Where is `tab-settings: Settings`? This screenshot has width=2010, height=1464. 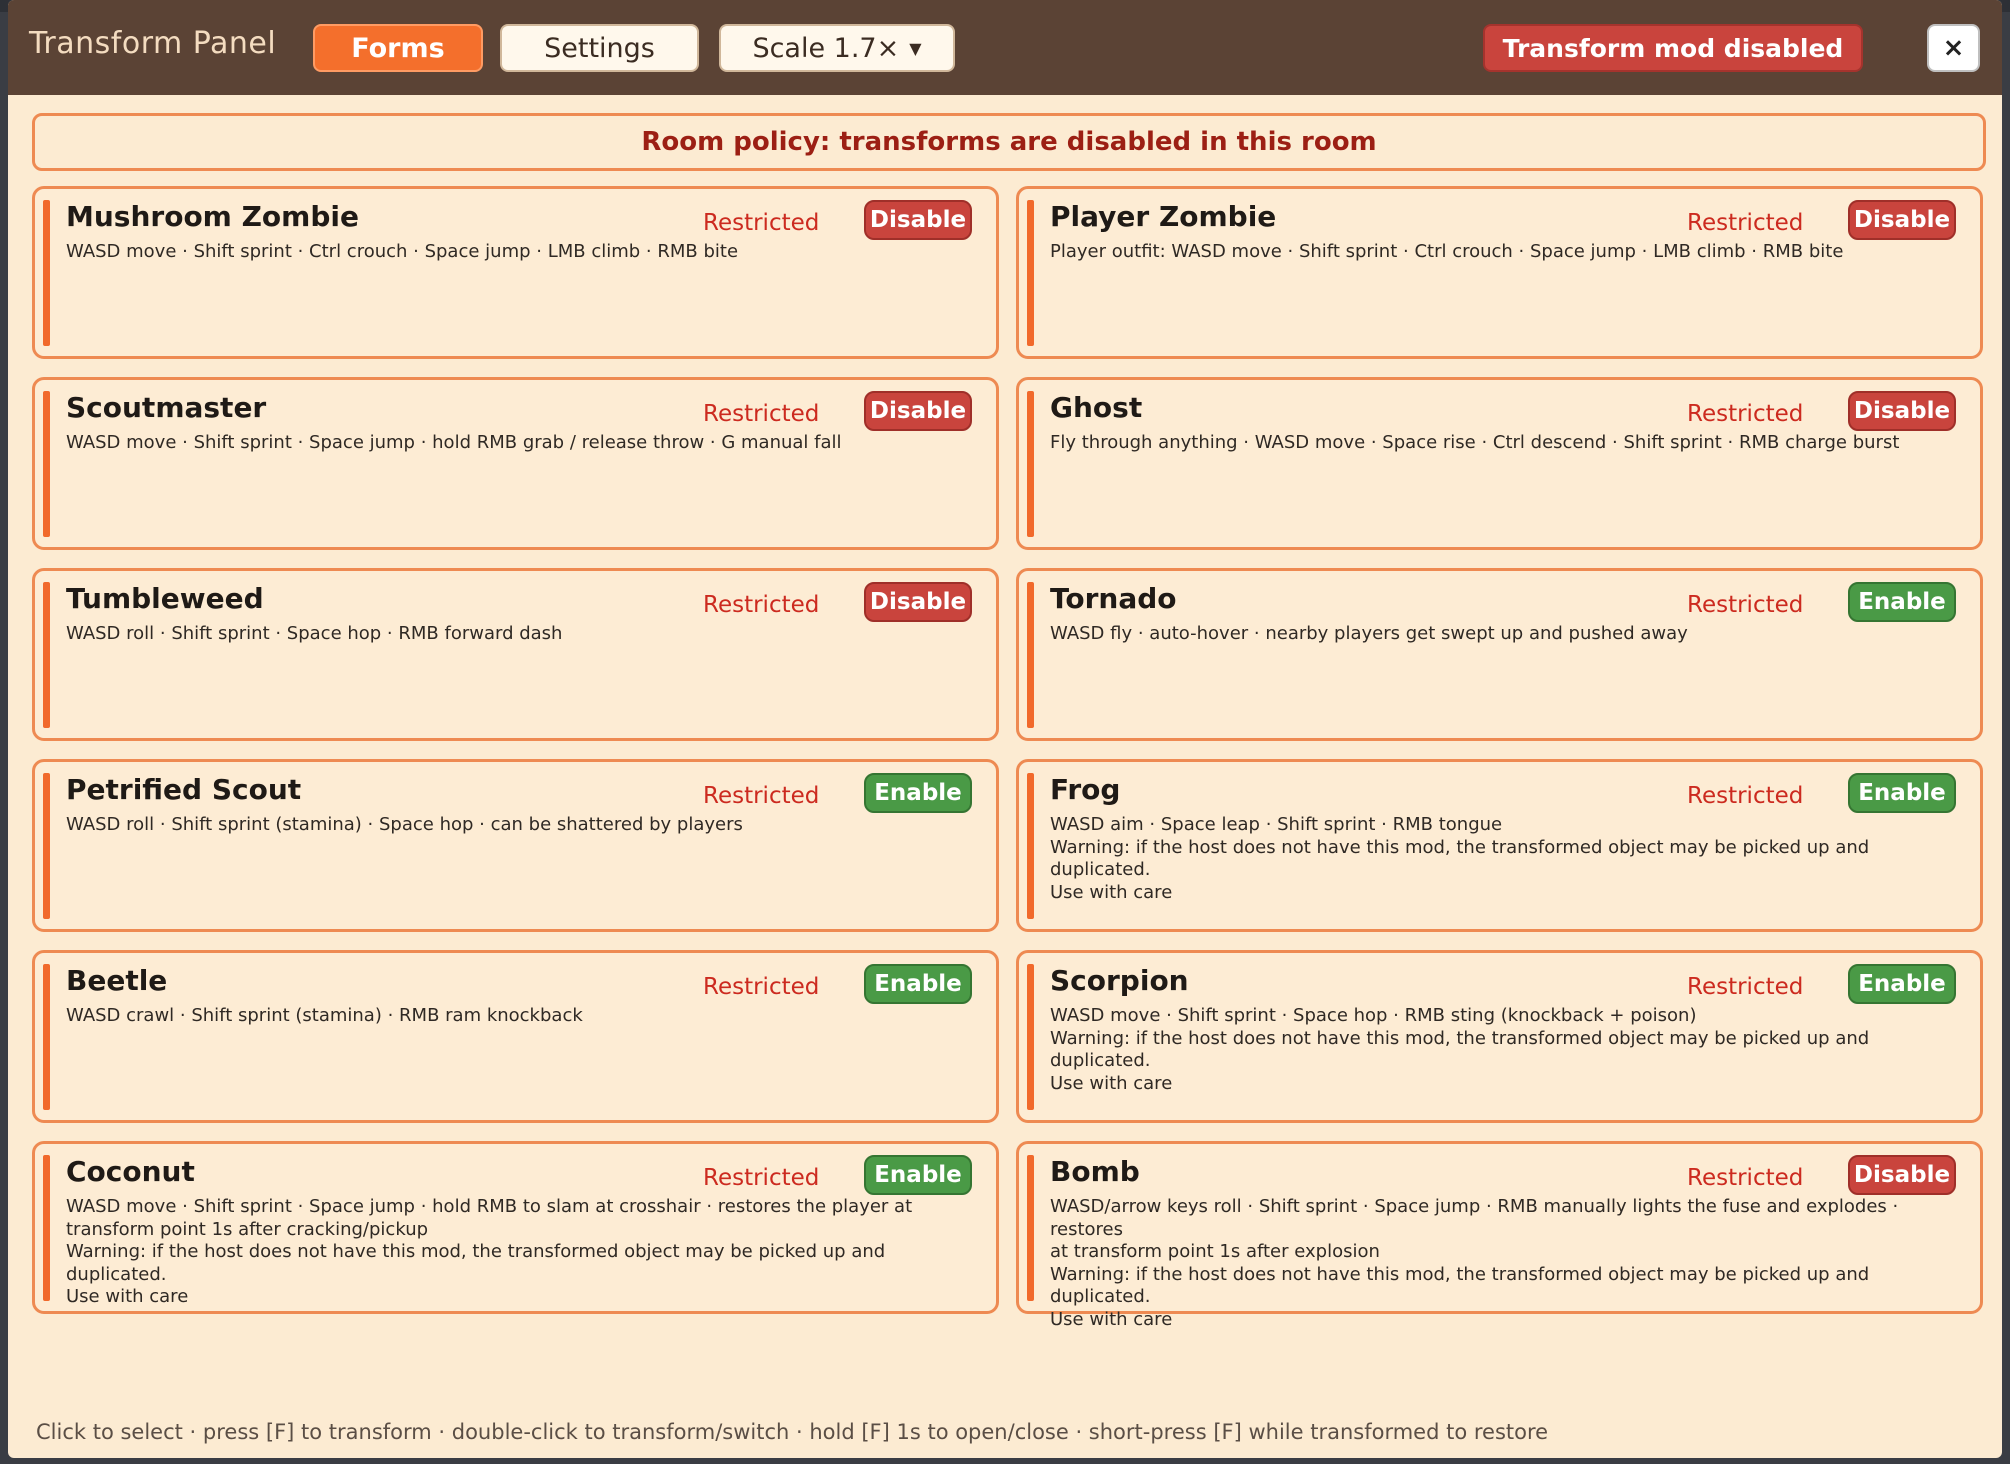
tab-settings: Settings is located at coordinates (599, 48).